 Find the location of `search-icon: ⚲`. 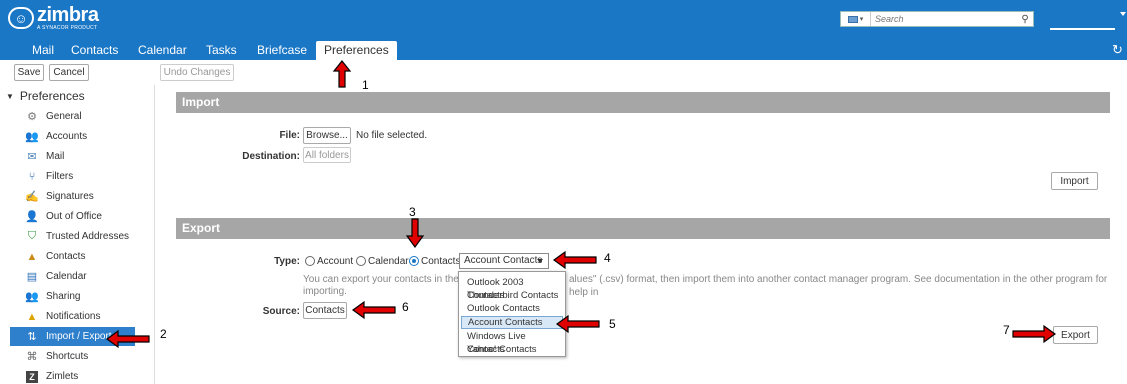

search-icon: ⚲ is located at coordinates (1025, 19).